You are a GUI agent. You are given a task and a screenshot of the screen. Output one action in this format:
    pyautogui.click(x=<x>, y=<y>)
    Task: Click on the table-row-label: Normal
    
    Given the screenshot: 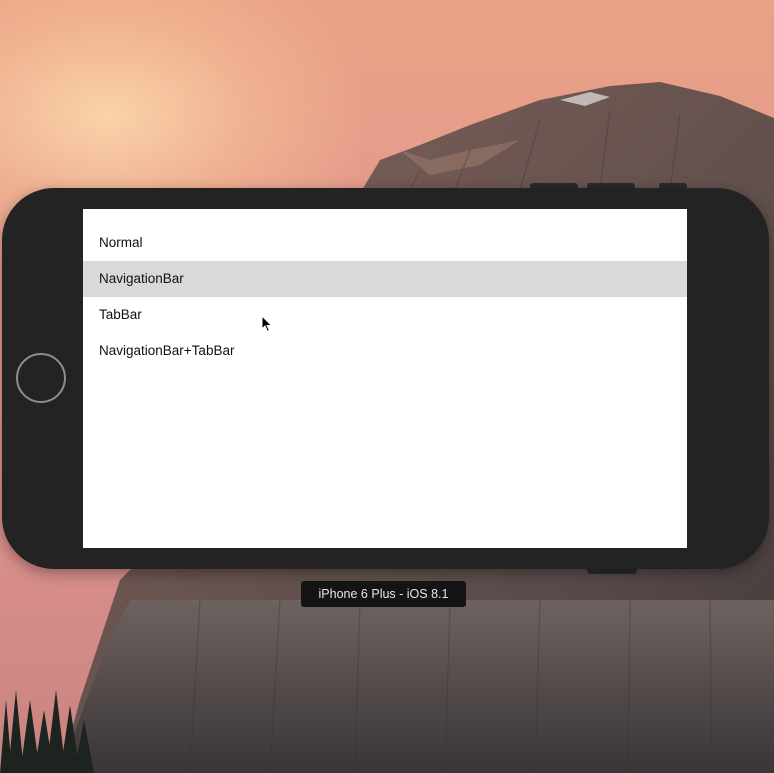 What is the action you would take?
    pyautogui.click(x=121, y=242)
    